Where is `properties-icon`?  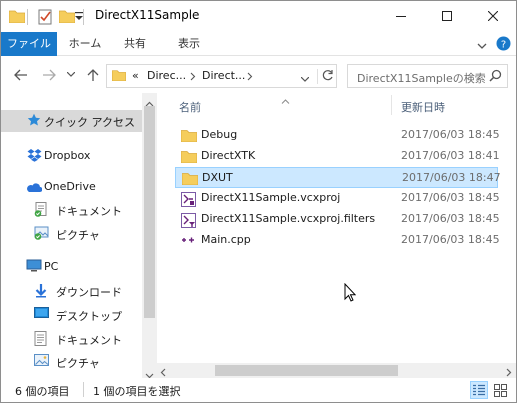 properties-icon is located at coordinates (45, 18).